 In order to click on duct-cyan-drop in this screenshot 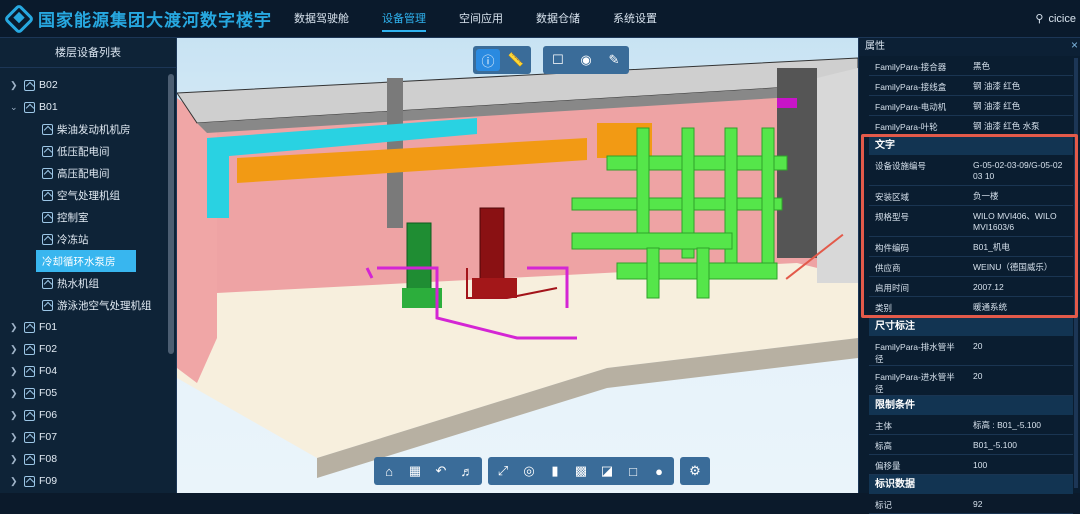, I will do `click(218, 178)`.